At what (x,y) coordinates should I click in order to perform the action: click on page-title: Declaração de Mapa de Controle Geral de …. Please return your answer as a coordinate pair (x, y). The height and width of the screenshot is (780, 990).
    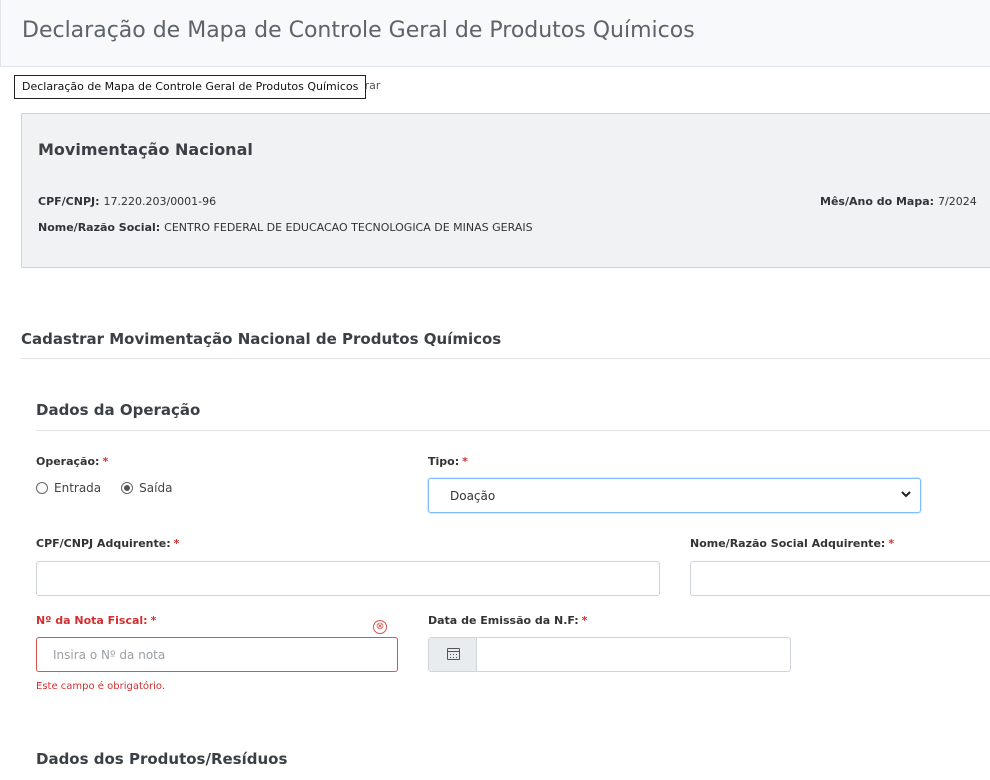
    Looking at the image, I should click on (358, 30).